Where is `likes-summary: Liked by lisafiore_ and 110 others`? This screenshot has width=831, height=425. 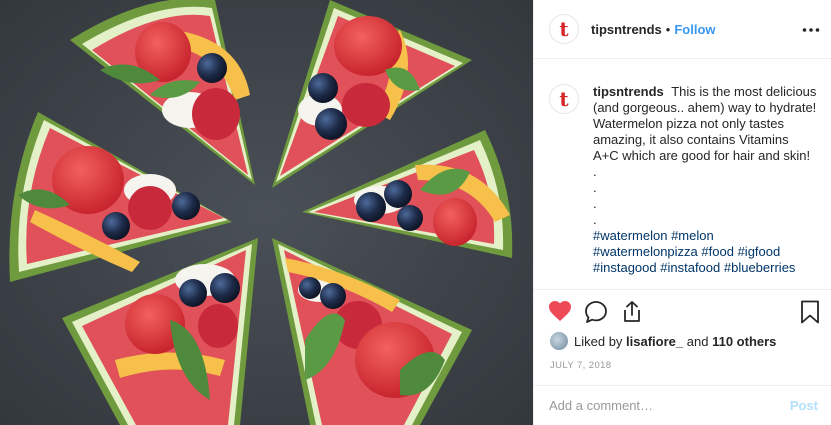 likes-summary: Liked by lisafiore_ and 110 others is located at coordinates (663, 341).